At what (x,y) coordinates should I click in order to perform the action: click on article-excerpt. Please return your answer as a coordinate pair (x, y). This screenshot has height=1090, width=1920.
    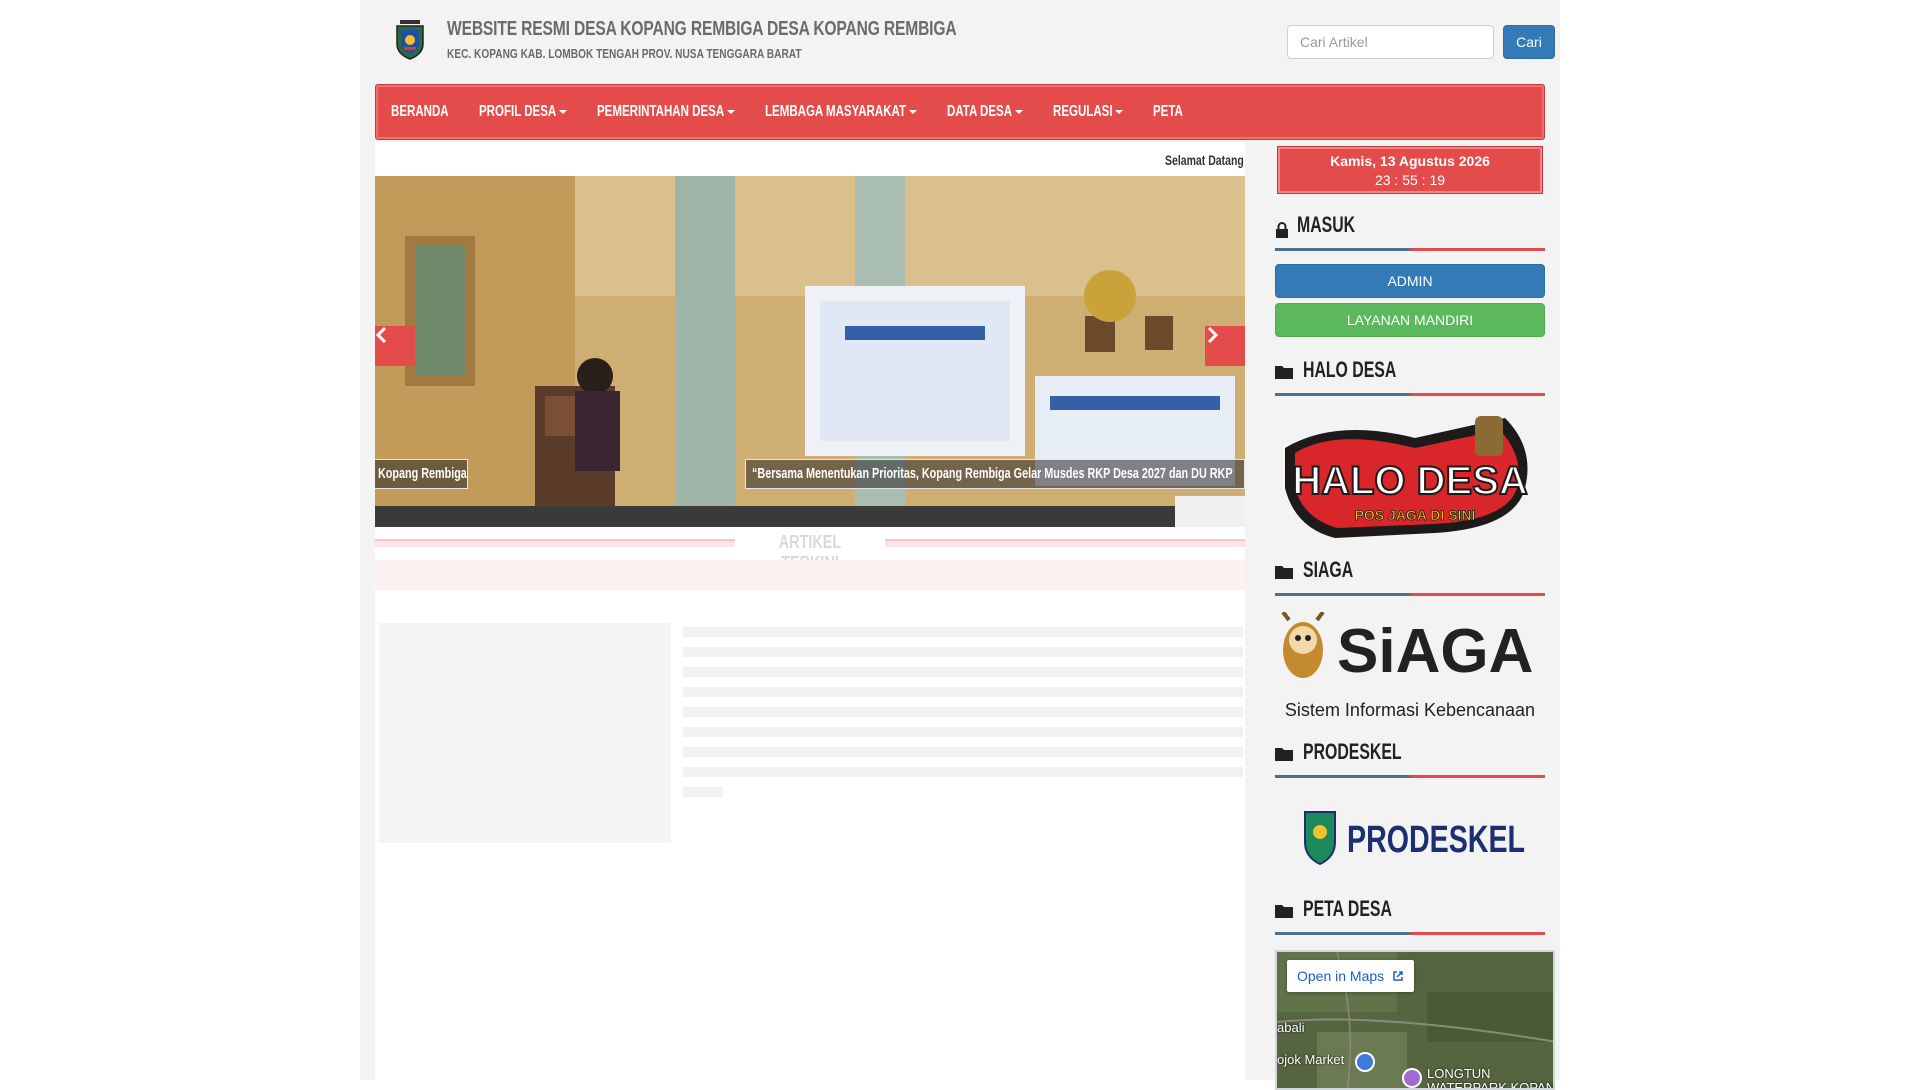
    Looking at the image, I should click on (963, 717).